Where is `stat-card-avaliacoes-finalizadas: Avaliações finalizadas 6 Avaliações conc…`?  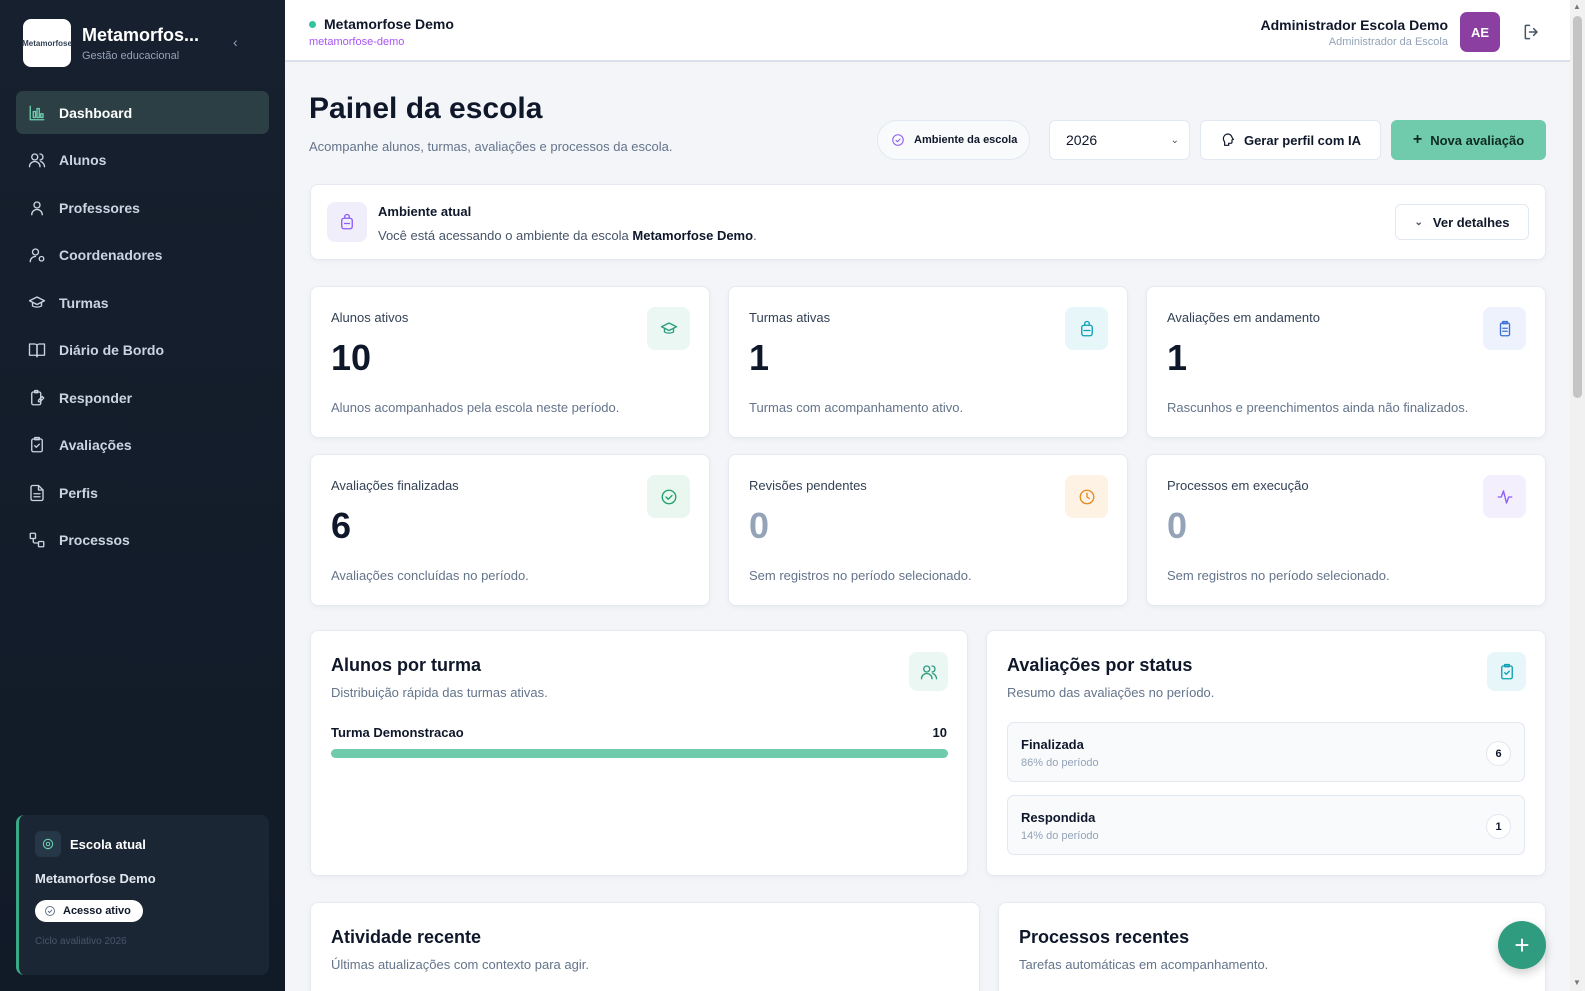 stat-card-avaliacoes-finalizadas: Avaliações finalizadas 6 Avaliações conc… is located at coordinates (510, 530).